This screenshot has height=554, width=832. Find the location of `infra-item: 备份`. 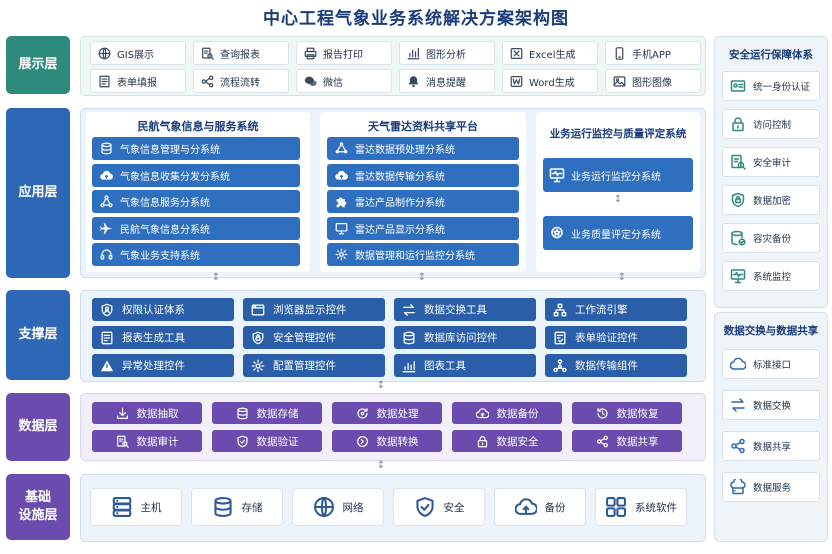

infra-item: 备份 is located at coordinates (540, 507).